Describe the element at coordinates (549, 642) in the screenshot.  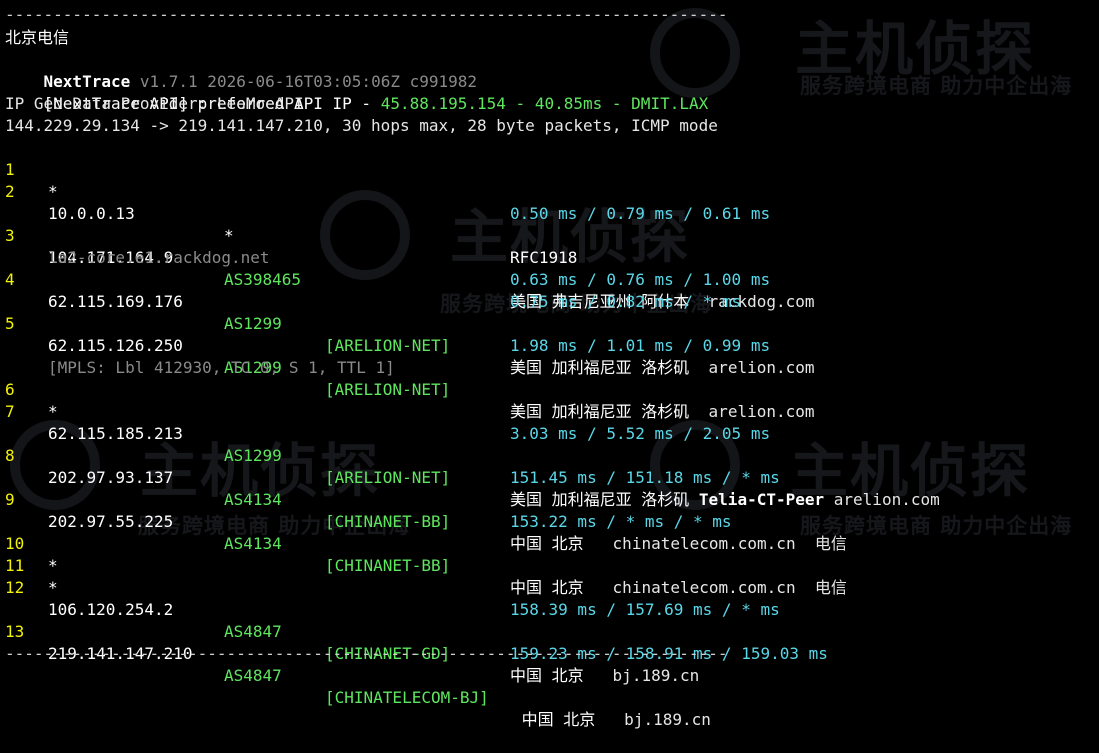
I see `hop-rtt-row: 159.23 ms / 158.91 ms / 159.03 ms` at that location.